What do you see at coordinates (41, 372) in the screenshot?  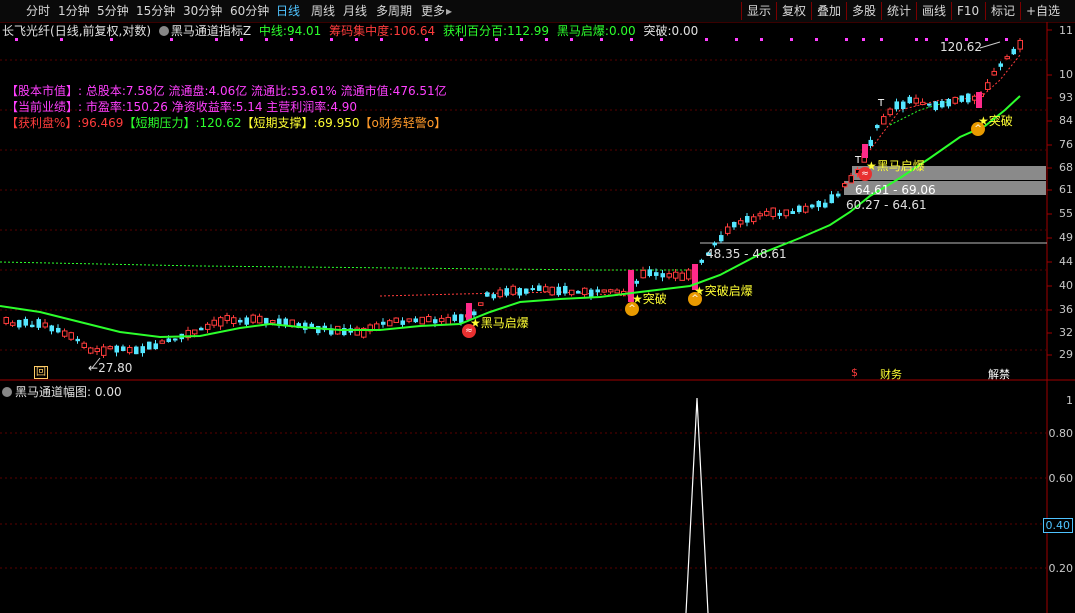 I see `marker-back: 回` at bounding box center [41, 372].